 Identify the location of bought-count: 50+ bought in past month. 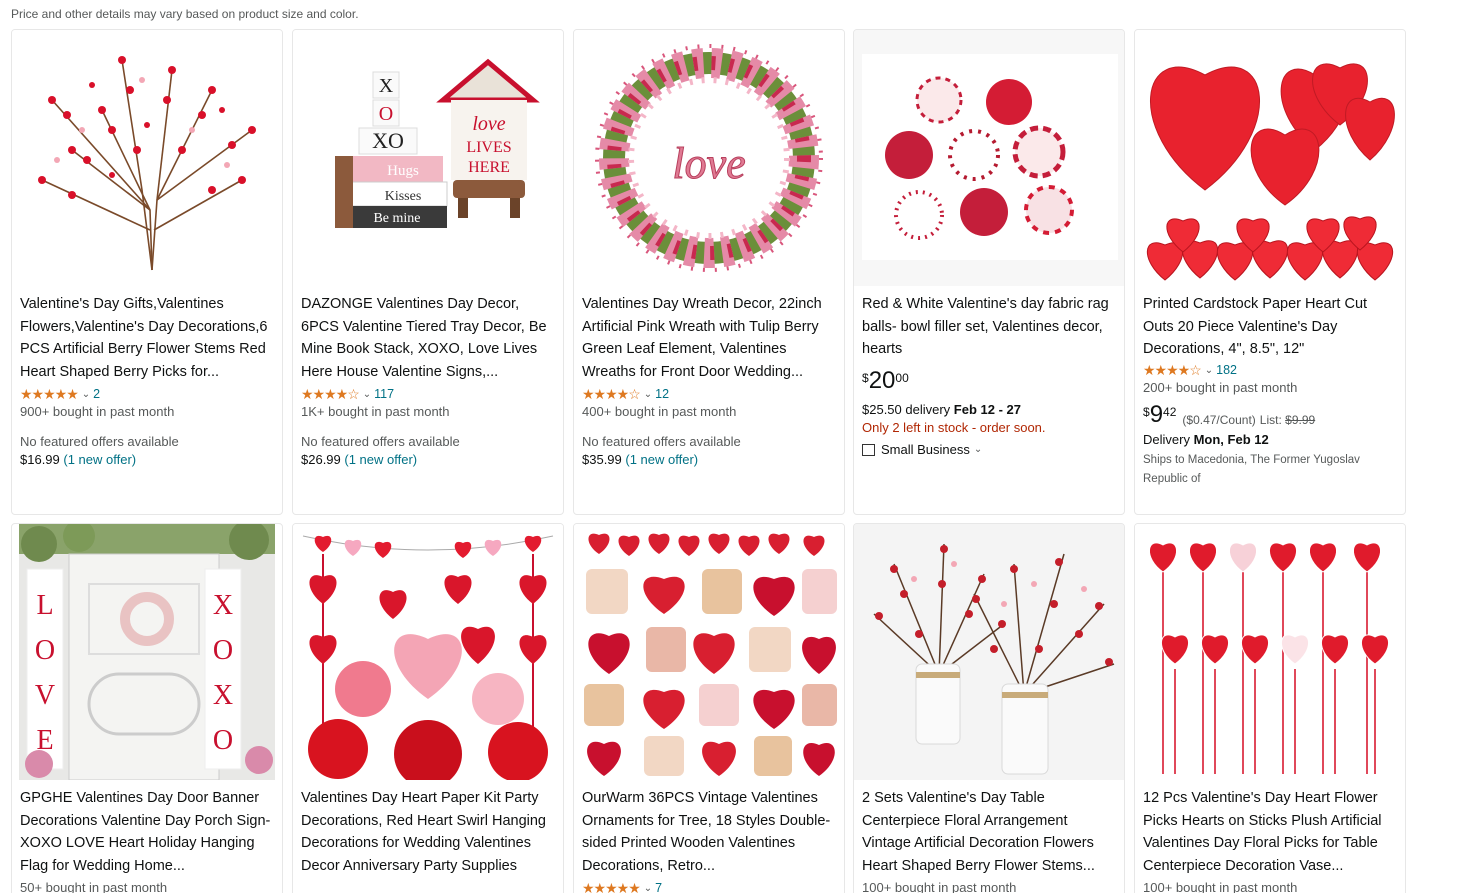
(94, 886).